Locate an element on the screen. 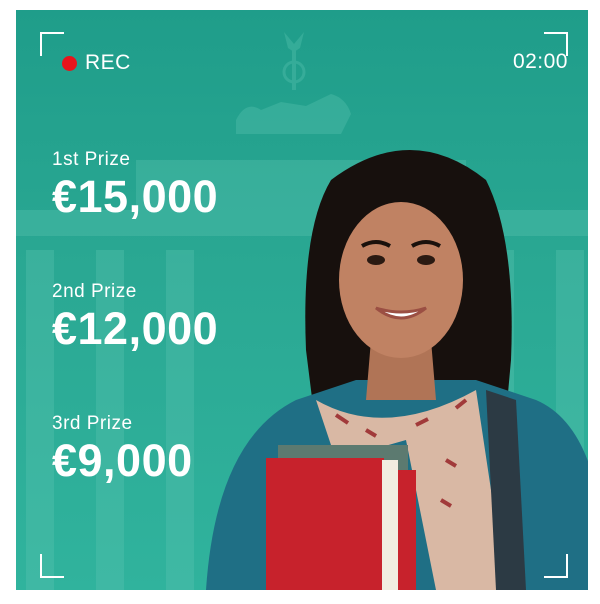 The height and width of the screenshot is (604, 600). prize-label: 3rd Prize is located at coordinates (92, 423).